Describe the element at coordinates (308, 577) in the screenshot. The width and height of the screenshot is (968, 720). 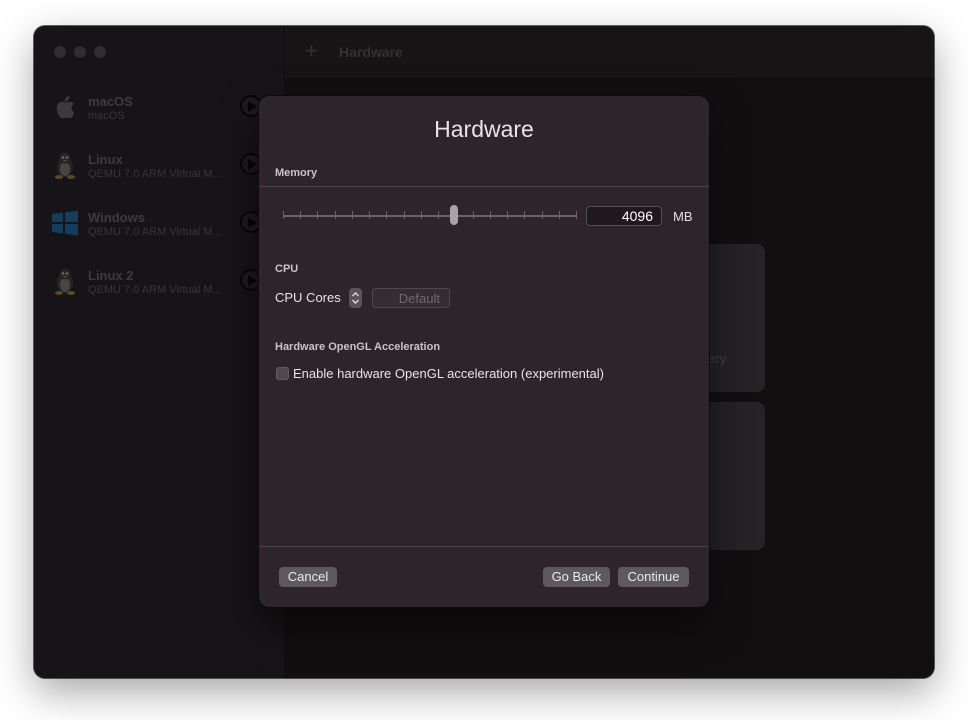
I see `cancel-button: Cancel` at that location.